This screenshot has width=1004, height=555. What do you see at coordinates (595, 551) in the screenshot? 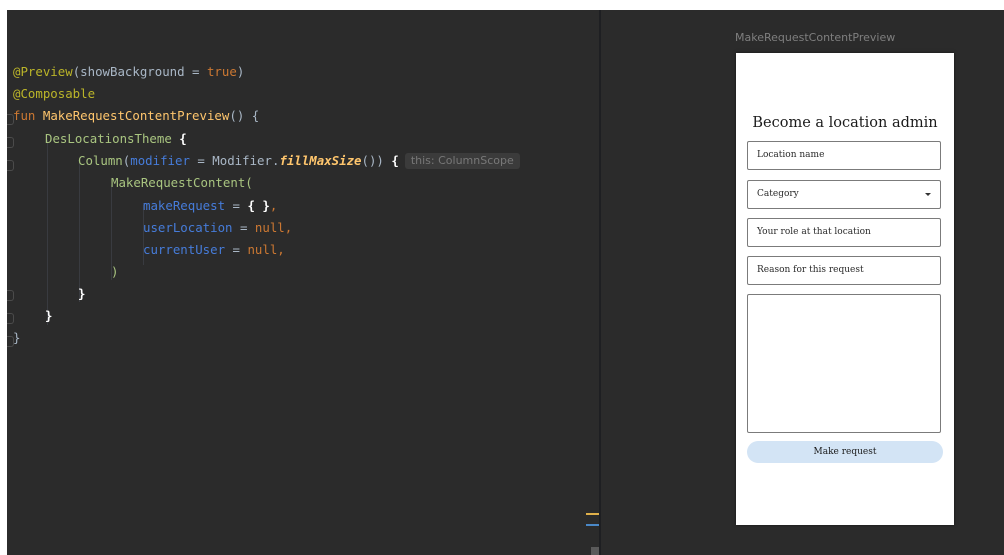
I see `scrollbar-thumb` at bounding box center [595, 551].